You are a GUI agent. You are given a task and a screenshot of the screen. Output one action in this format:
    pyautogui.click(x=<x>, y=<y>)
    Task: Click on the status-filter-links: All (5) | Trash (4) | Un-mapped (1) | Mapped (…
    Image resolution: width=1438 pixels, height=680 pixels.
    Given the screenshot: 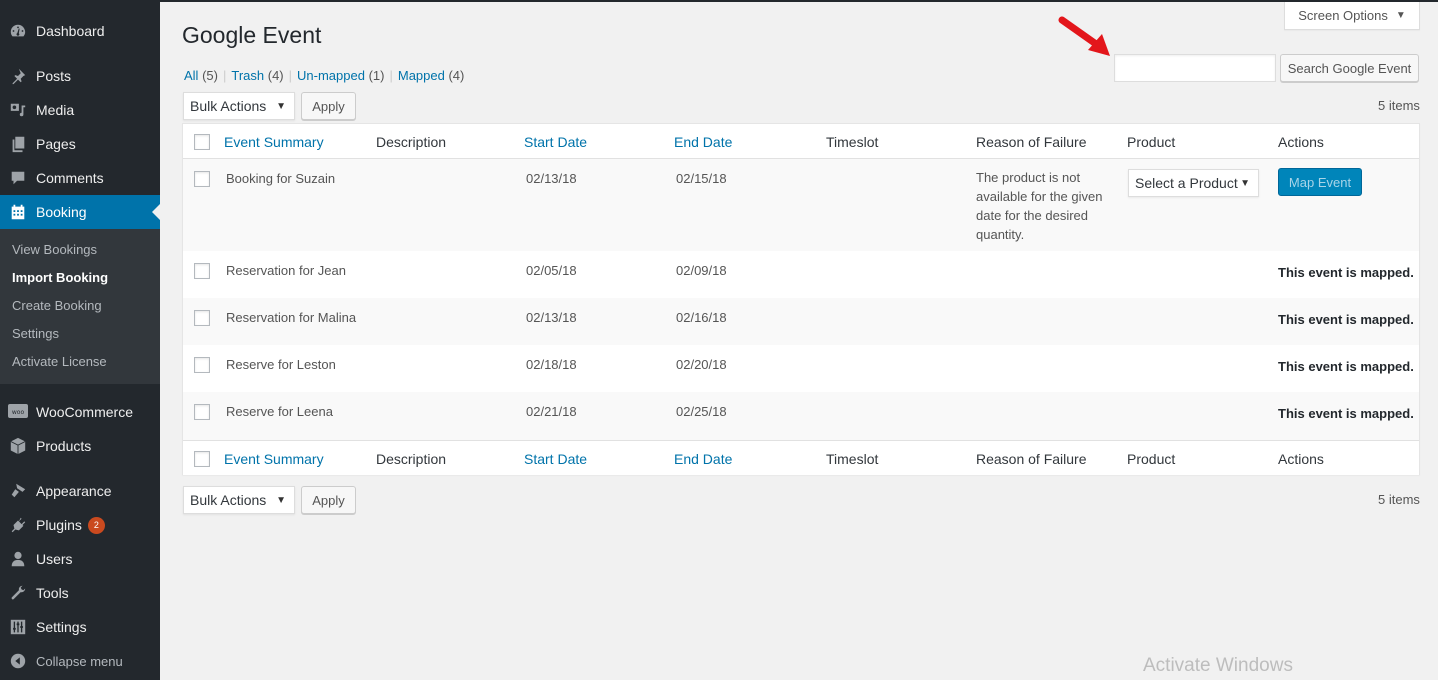 What is the action you would take?
    pyautogui.click(x=324, y=75)
    